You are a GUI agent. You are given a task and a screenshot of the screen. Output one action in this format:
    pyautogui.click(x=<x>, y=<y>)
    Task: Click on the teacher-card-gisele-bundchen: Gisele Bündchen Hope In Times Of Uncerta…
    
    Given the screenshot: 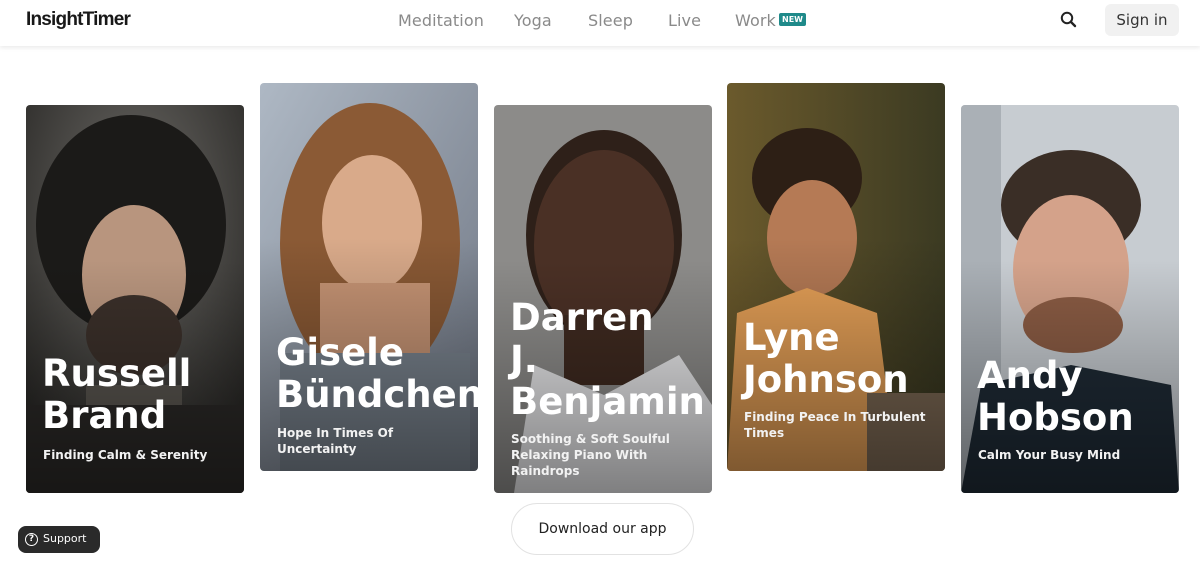 What is the action you would take?
    pyautogui.click(x=369, y=277)
    